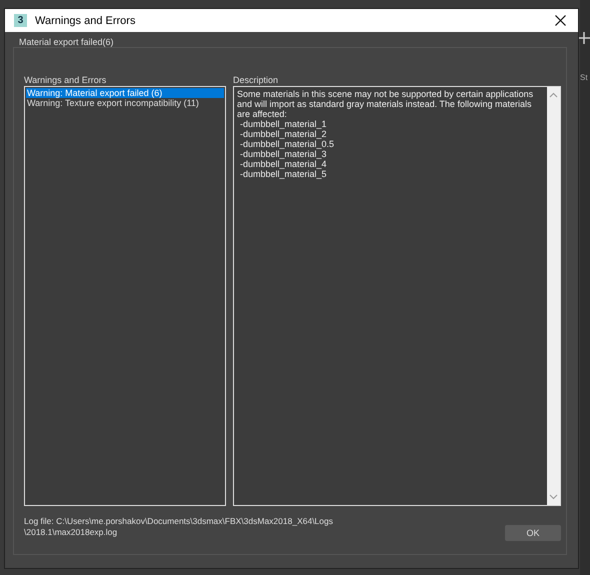 The width and height of the screenshot is (590, 575). What do you see at coordinates (553, 296) in the screenshot?
I see `scroll-bar` at bounding box center [553, 296].